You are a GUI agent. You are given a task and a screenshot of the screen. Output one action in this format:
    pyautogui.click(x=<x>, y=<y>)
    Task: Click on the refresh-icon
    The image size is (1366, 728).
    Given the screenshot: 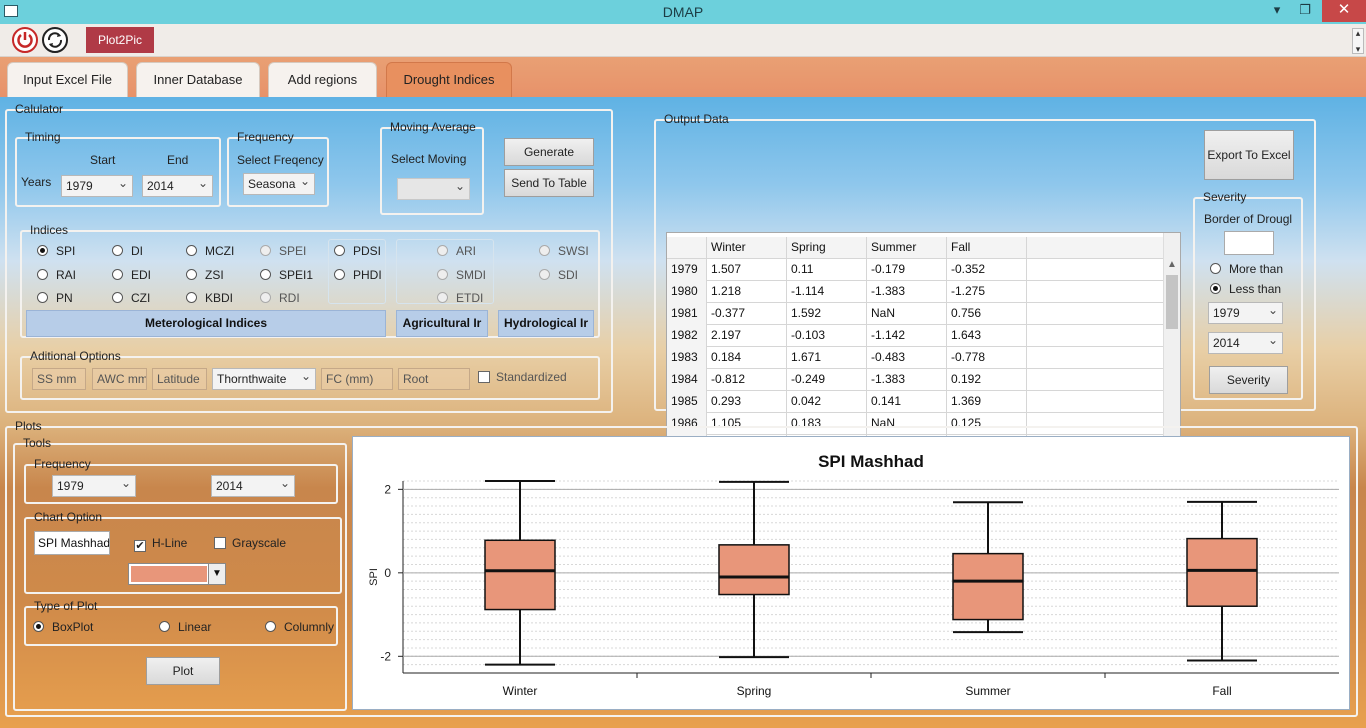 What is the action you would take?
    pyautogui.click(x=55, y=40)
    